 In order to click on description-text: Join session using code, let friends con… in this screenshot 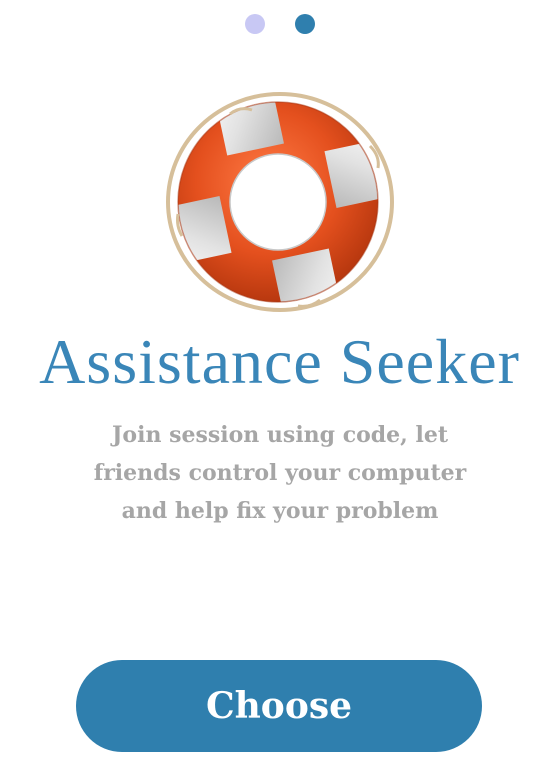, I will do `click(280, 473)`.